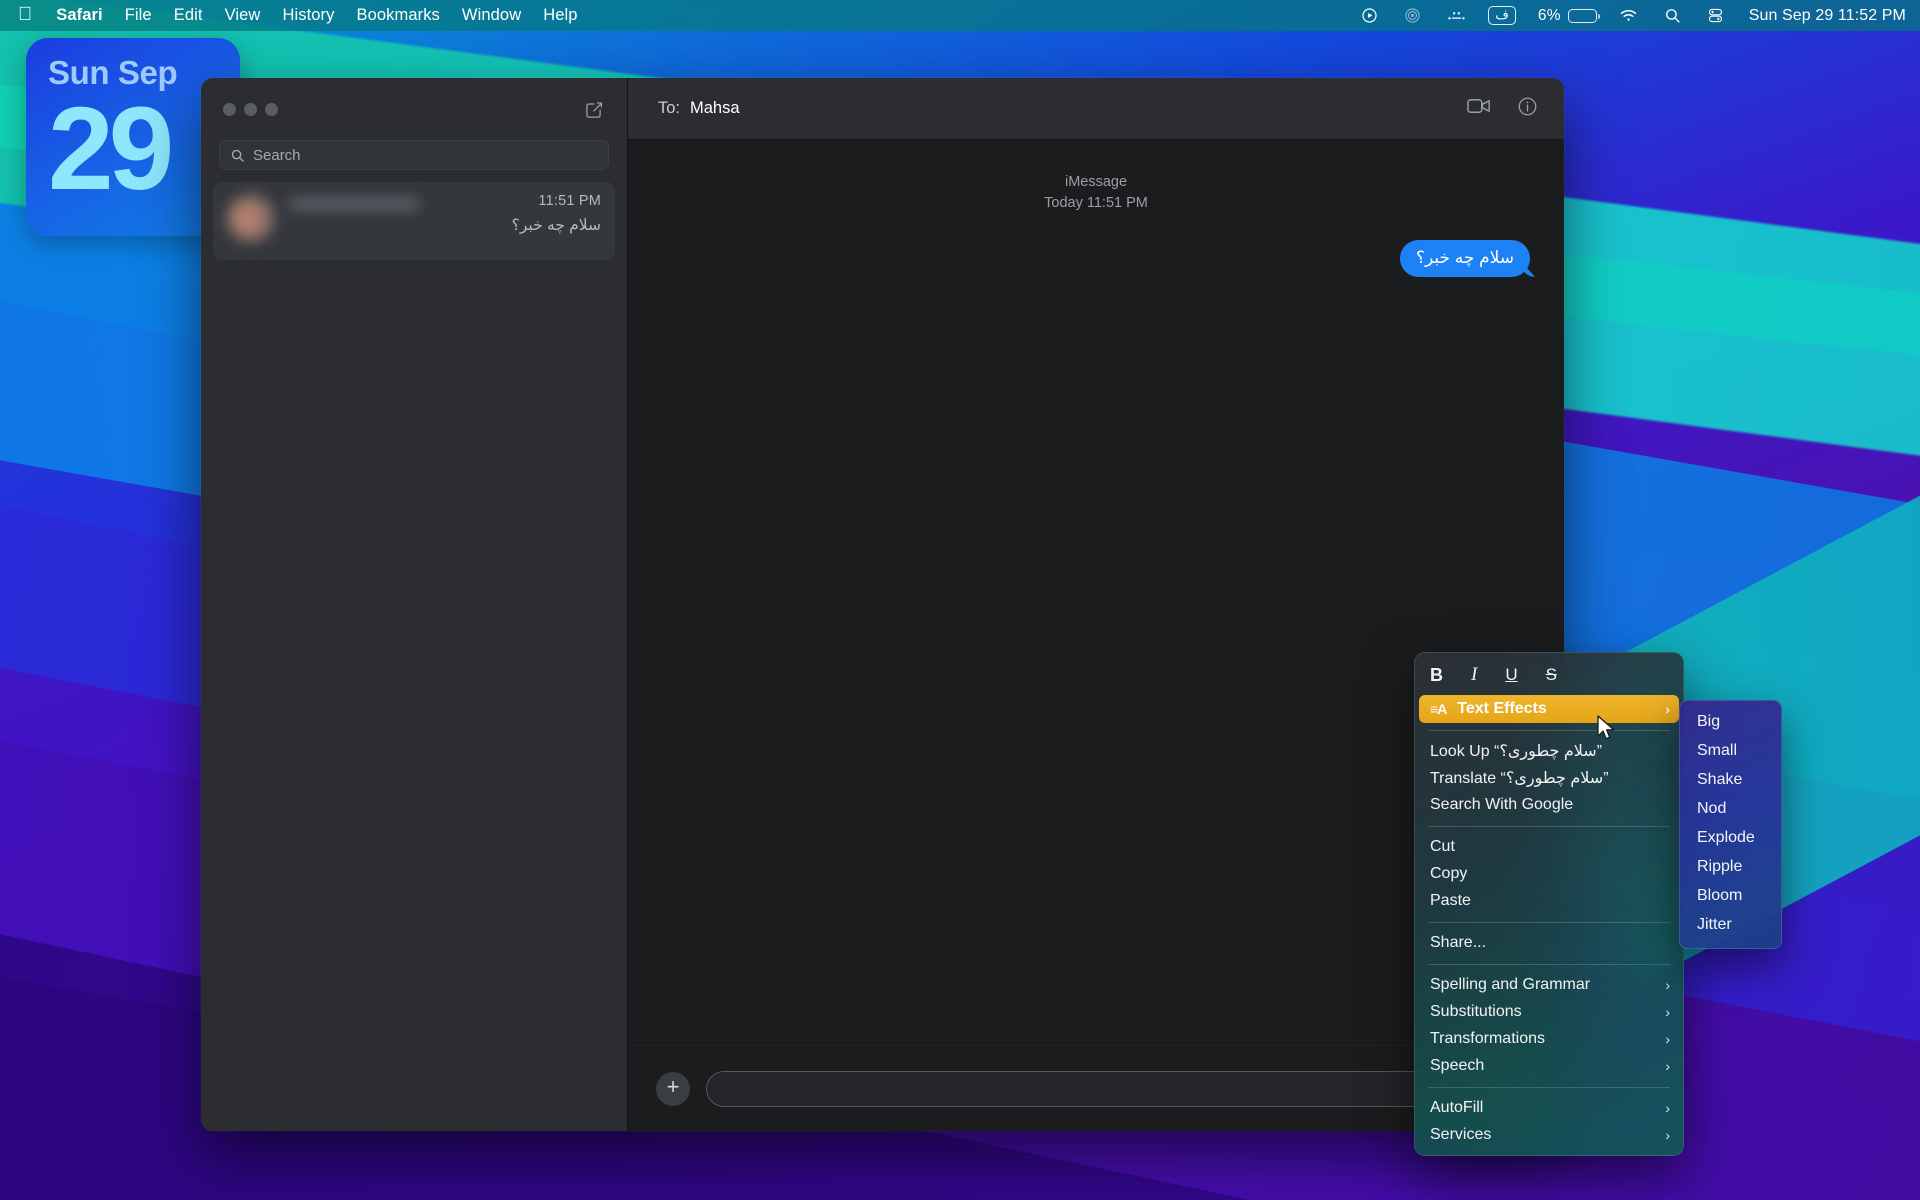 The width and height of the screenshot is (1920, 1200). I want to click on submenu-item-nod: Nod, so click(1730, 809).